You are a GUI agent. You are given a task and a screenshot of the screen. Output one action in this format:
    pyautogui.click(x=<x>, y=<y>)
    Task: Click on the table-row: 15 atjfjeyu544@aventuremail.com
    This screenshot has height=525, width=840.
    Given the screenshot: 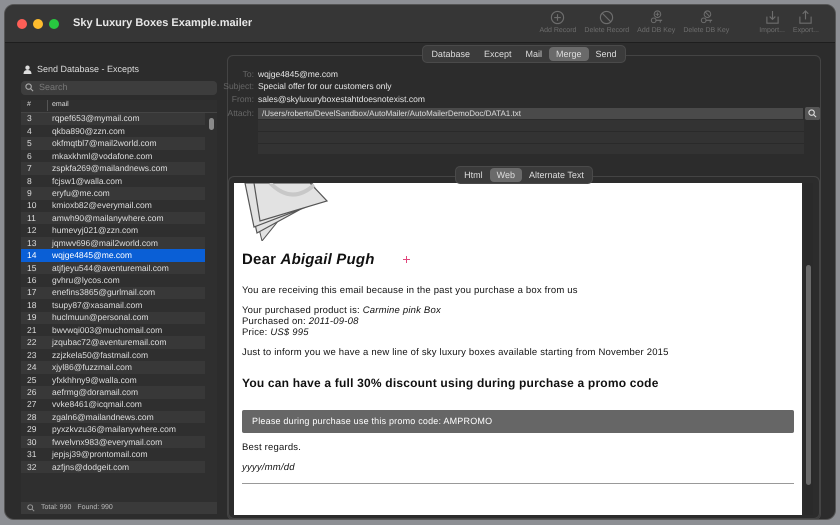 What is the action you would take?
    pyautogui.click(x=113, y=268)
    